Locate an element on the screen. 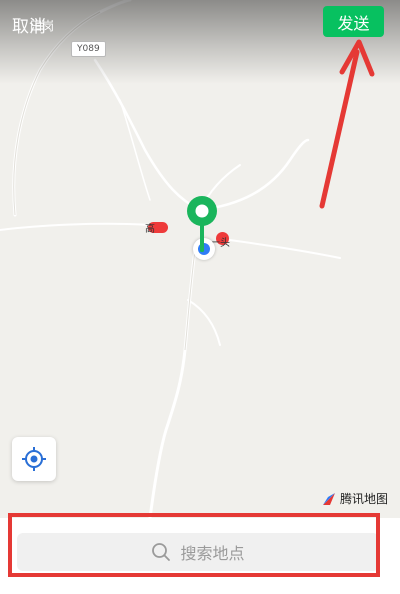 This screenshot has height=594, width=400. map-pin-icon is located at coordinates (202, 224).